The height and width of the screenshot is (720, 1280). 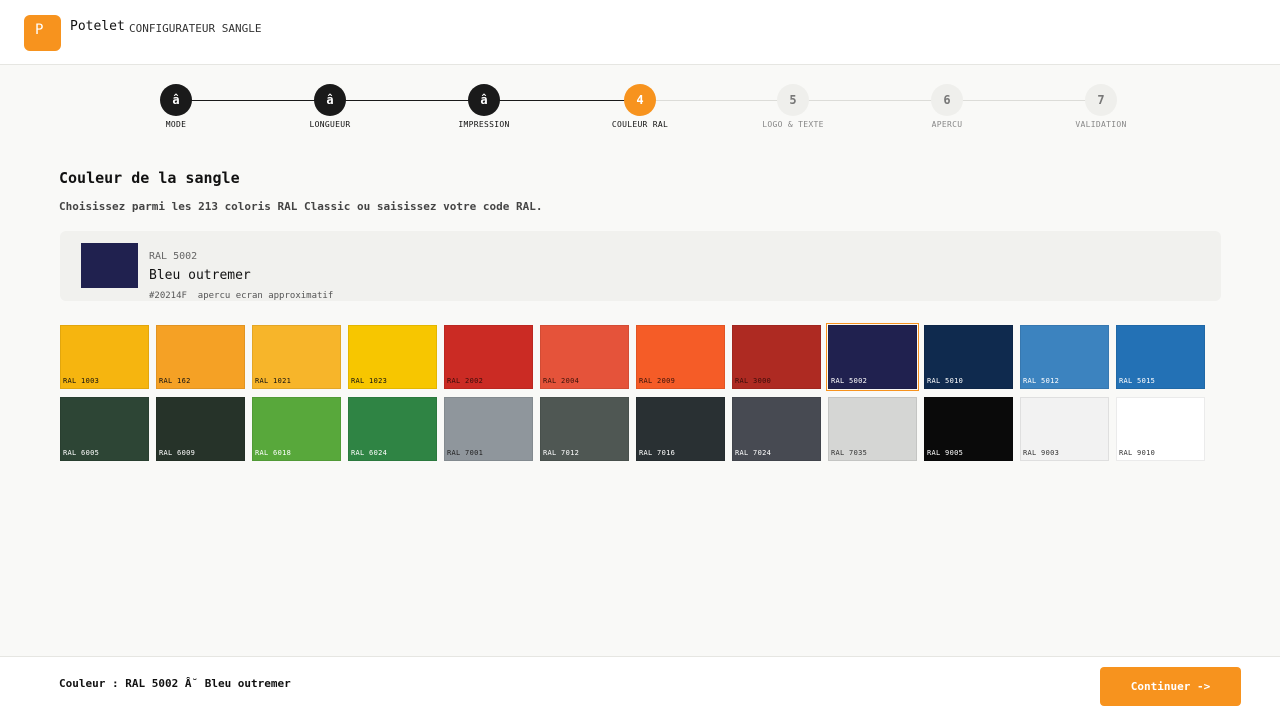 What do you see at coordinates (1101, 100) in the screenshot?
I see `step-marker: 7` at bounding box center [1101, 100].